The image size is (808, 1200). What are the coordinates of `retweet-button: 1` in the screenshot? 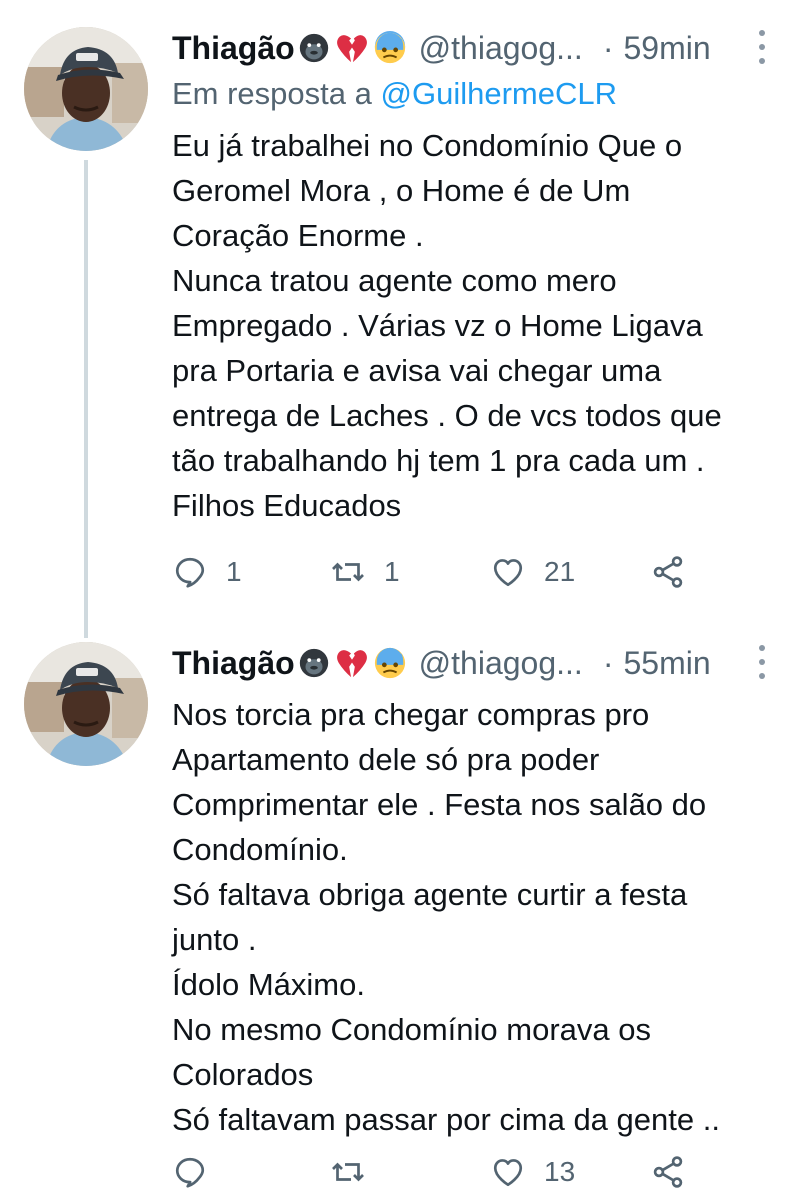 It's located at (365, 572).